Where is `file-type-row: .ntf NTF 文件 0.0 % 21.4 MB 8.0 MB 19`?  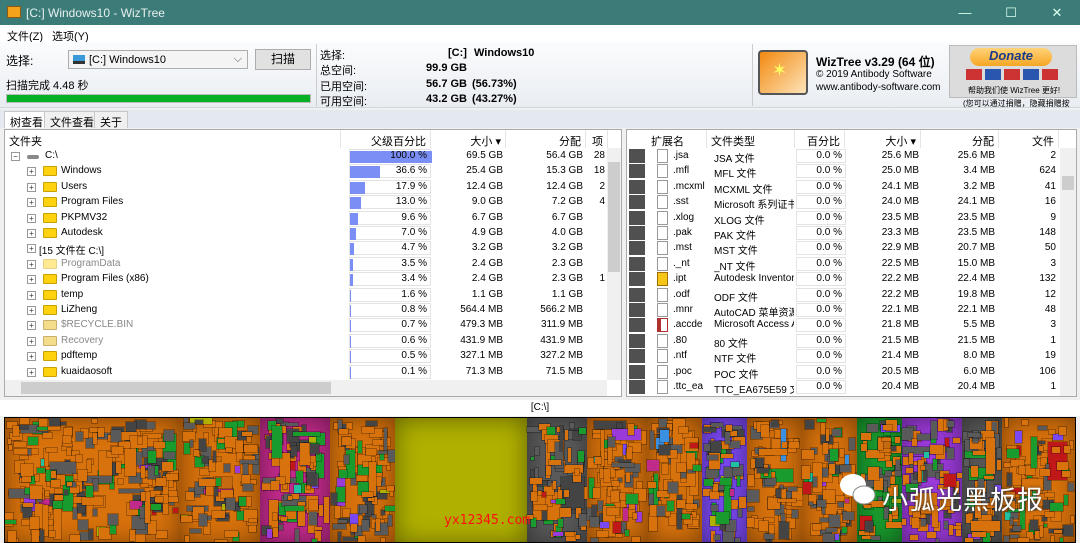 file-type-row: .ntf NTF 文件 0.0 % 21.4 MB 8.0 MB 19 is located at coordinates (843, 357).